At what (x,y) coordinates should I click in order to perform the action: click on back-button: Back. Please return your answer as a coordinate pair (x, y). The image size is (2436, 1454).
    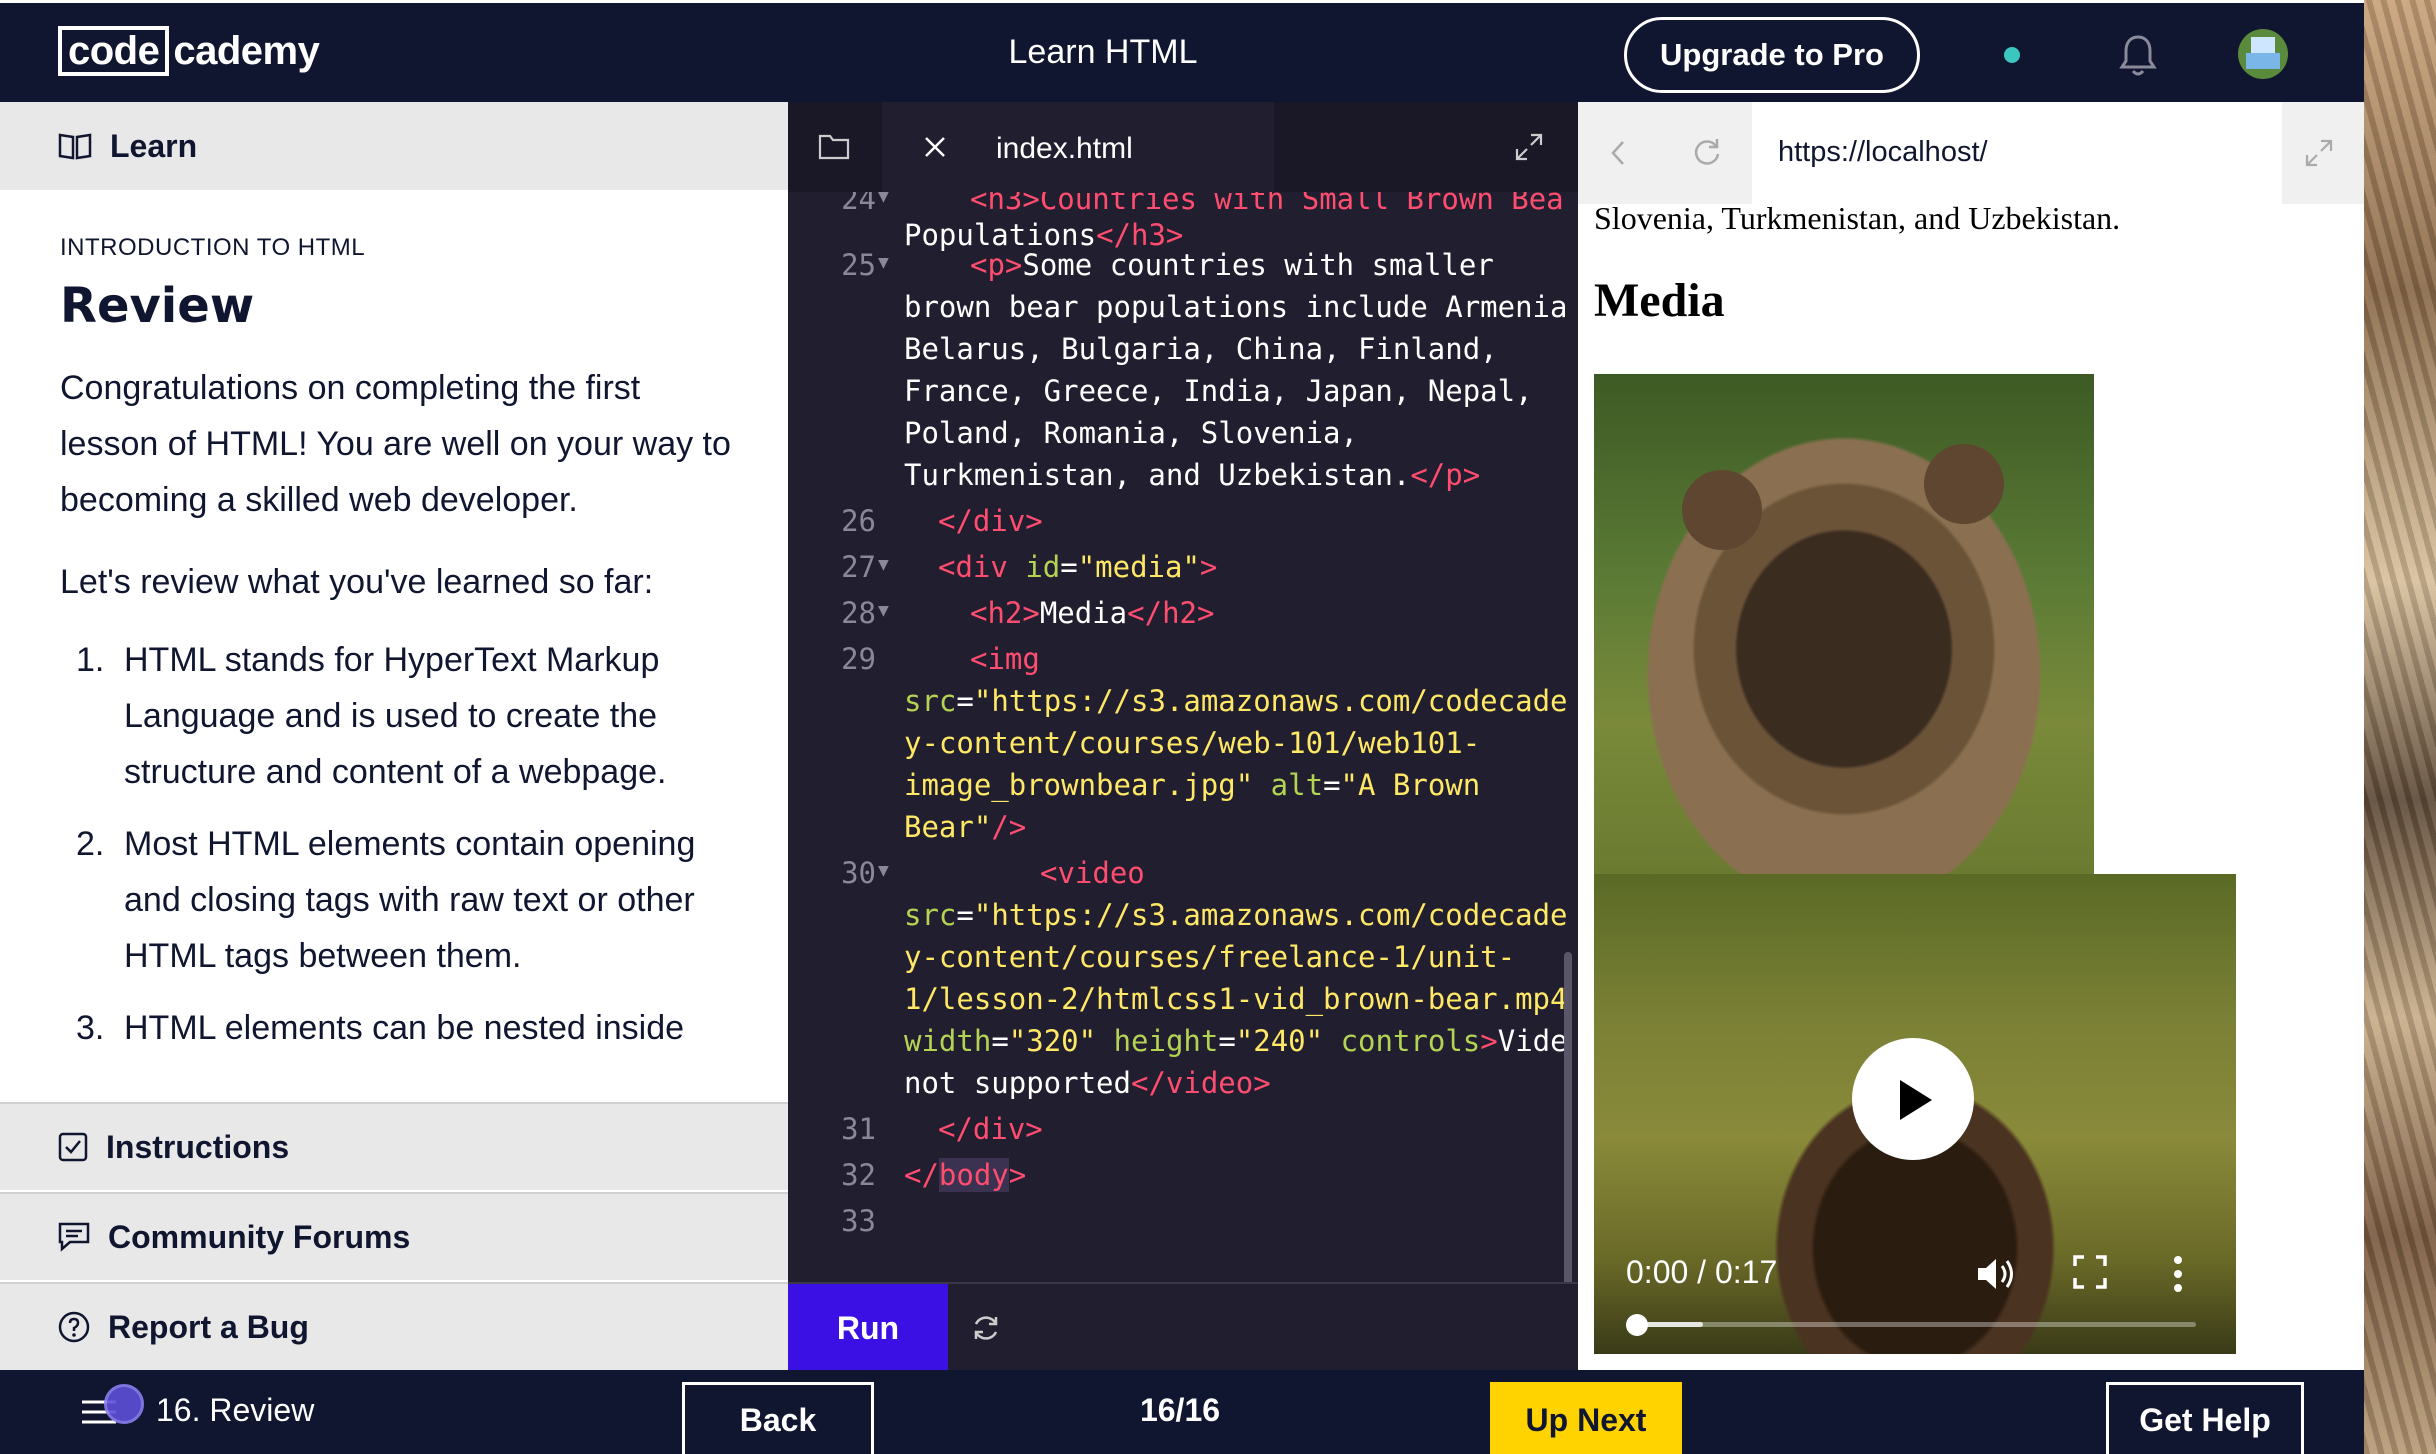
    Looking at the image, I should click on (778, 1418).